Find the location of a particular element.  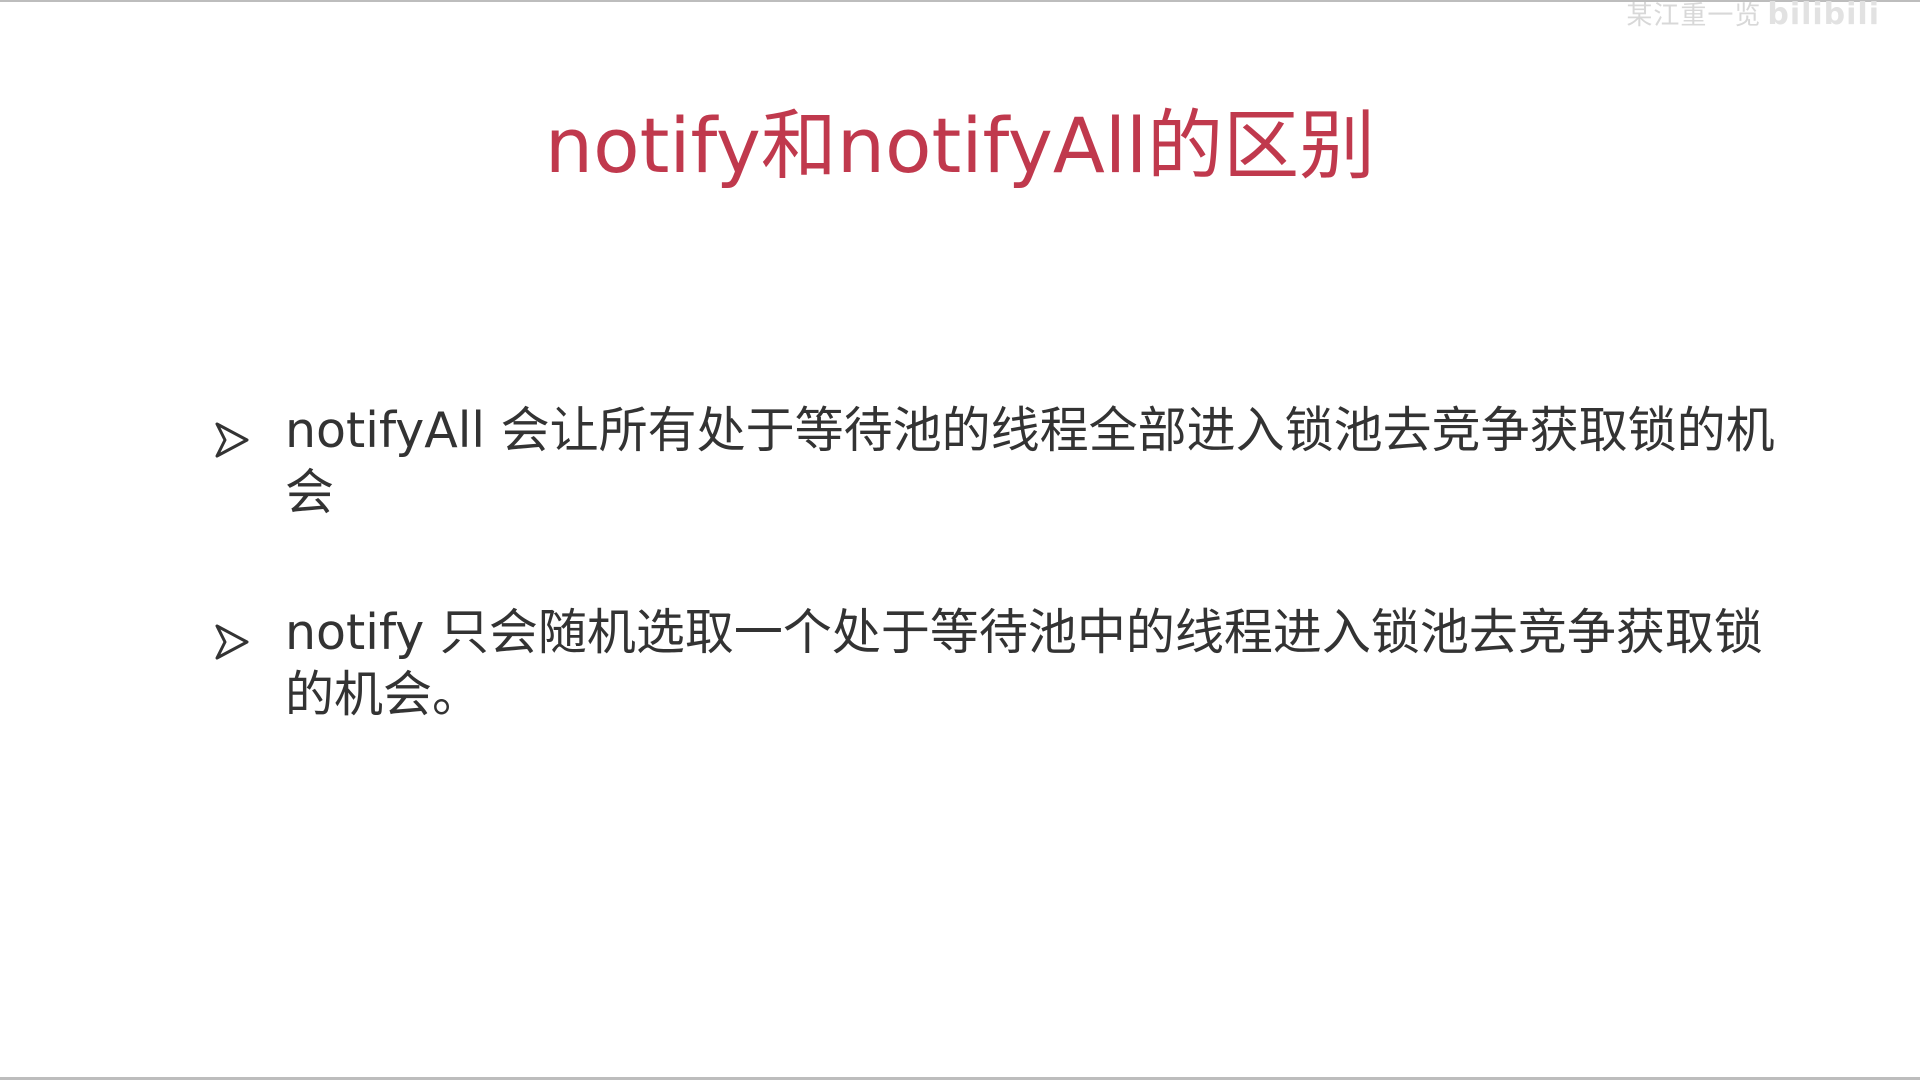

watermark-channel: 某江重一览 is located at coordinates (1694, 16).